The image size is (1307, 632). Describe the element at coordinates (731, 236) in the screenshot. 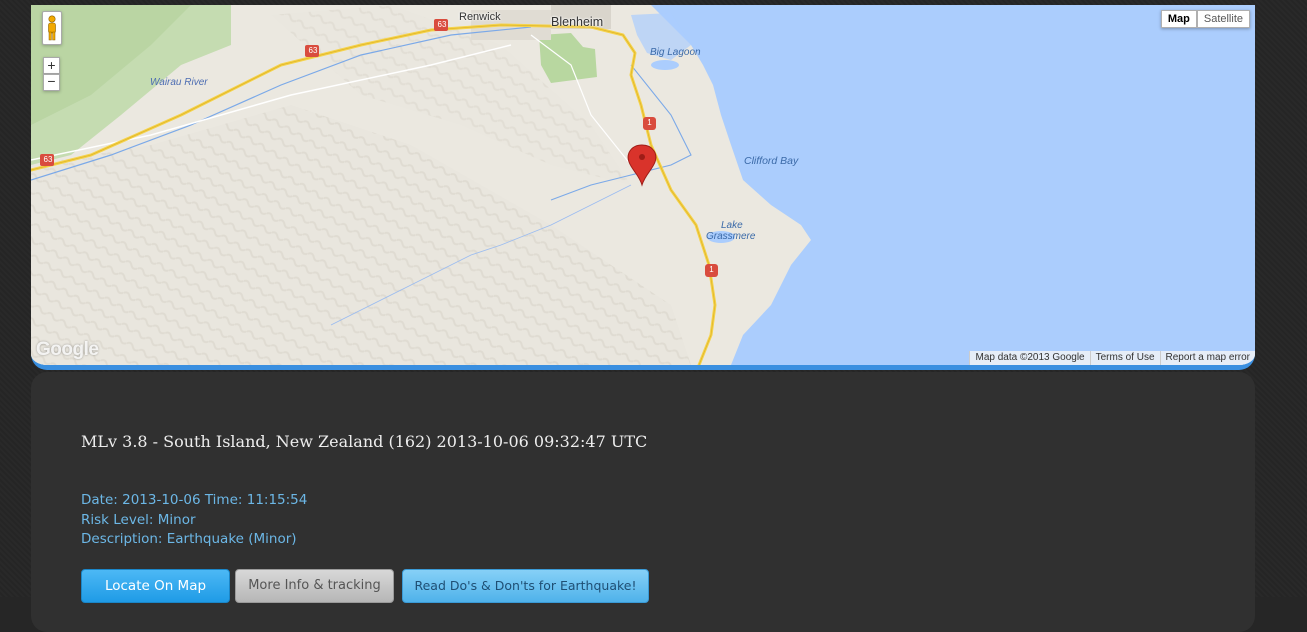

I see `label-lake-grassmere: Grassmere` at that location.